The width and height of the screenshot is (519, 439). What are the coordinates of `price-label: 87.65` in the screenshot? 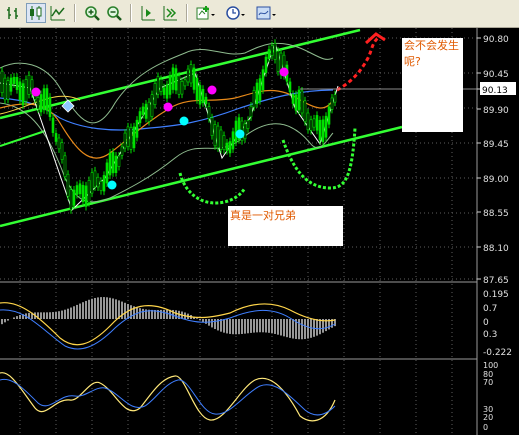 It's located at (496, 281).